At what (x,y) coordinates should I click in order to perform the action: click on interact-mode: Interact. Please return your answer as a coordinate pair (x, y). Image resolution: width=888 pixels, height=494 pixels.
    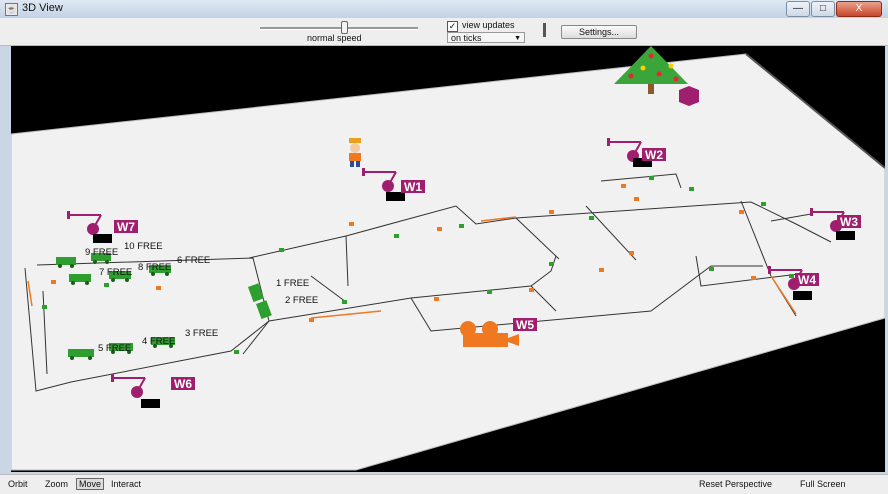
    Looking at the image, I should click on (126, 484).